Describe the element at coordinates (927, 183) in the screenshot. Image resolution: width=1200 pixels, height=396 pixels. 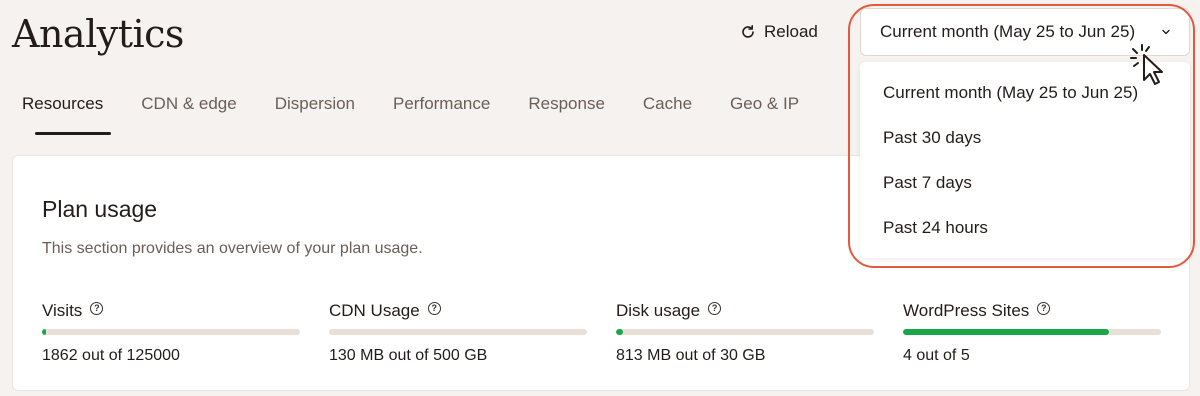
I see `date-range-option: Past 7 days` at that location.